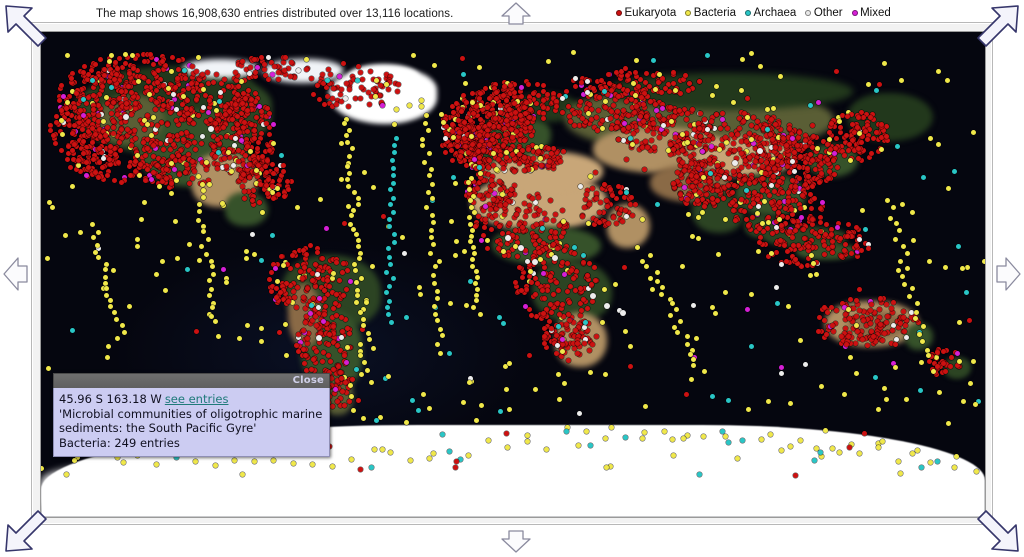  I want to click on legend-item-other: Other, so click(824, 13).